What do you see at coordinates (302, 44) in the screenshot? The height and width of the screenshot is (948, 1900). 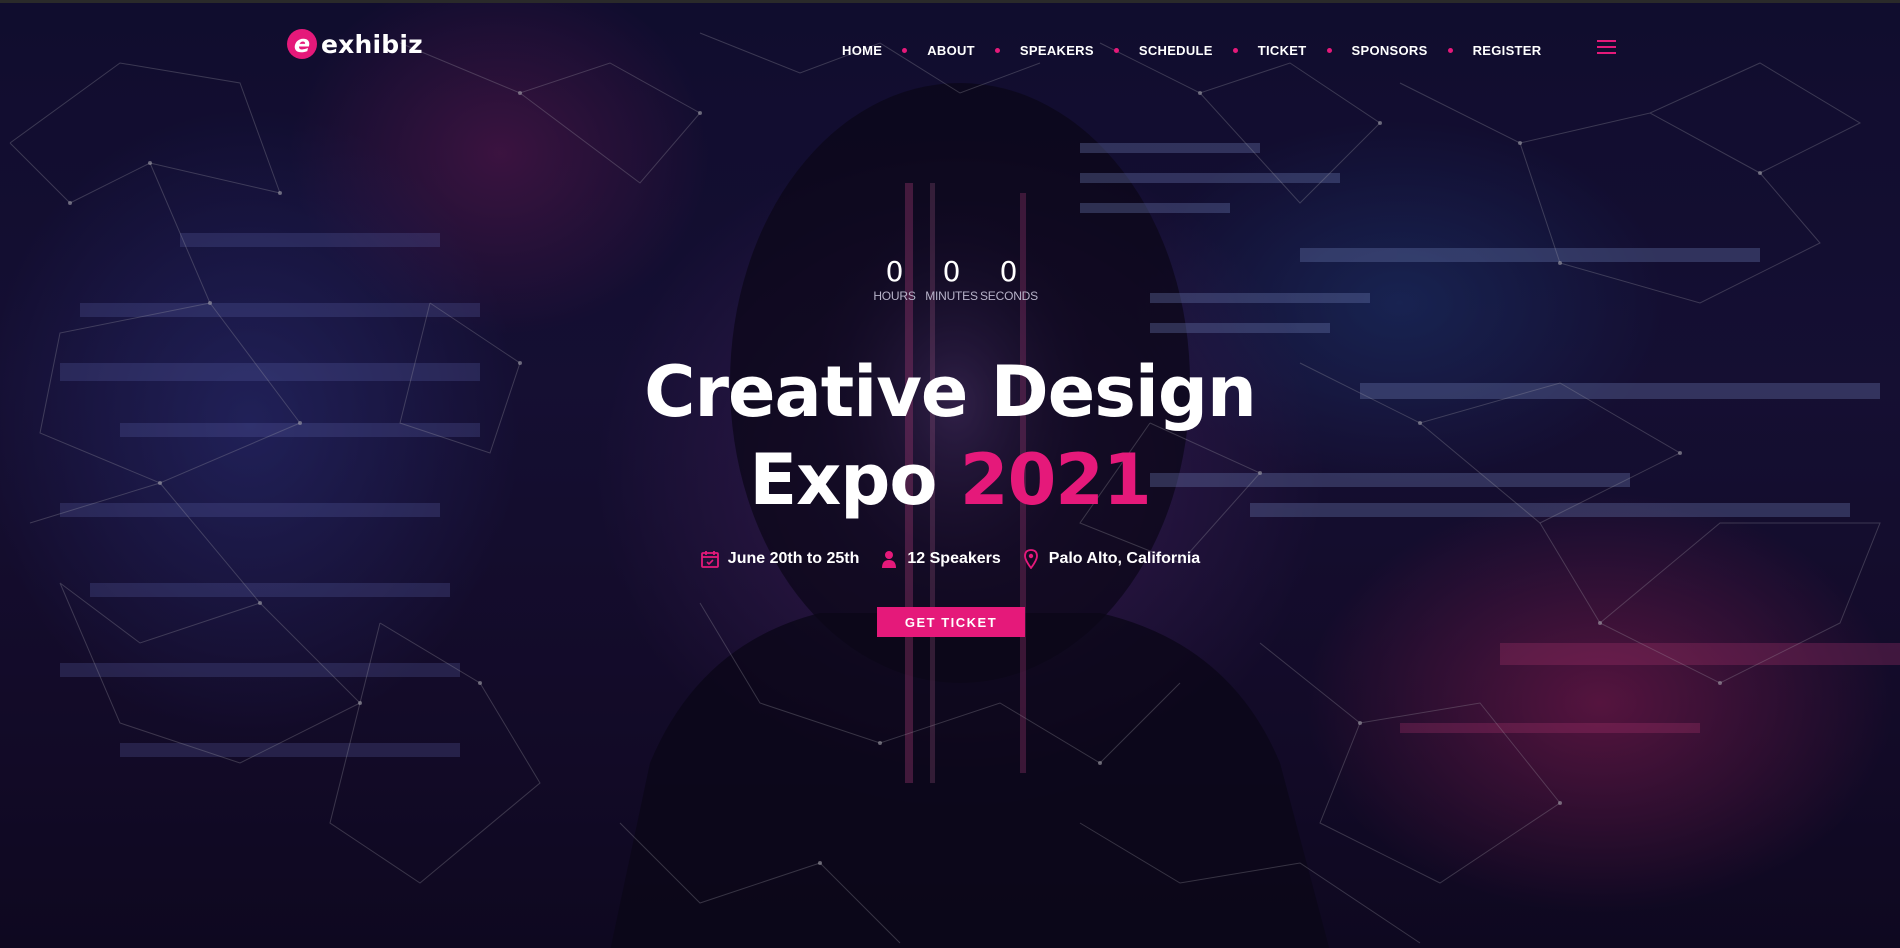 I see `logo-mark-icon: e` at bounding box center [302, 44].